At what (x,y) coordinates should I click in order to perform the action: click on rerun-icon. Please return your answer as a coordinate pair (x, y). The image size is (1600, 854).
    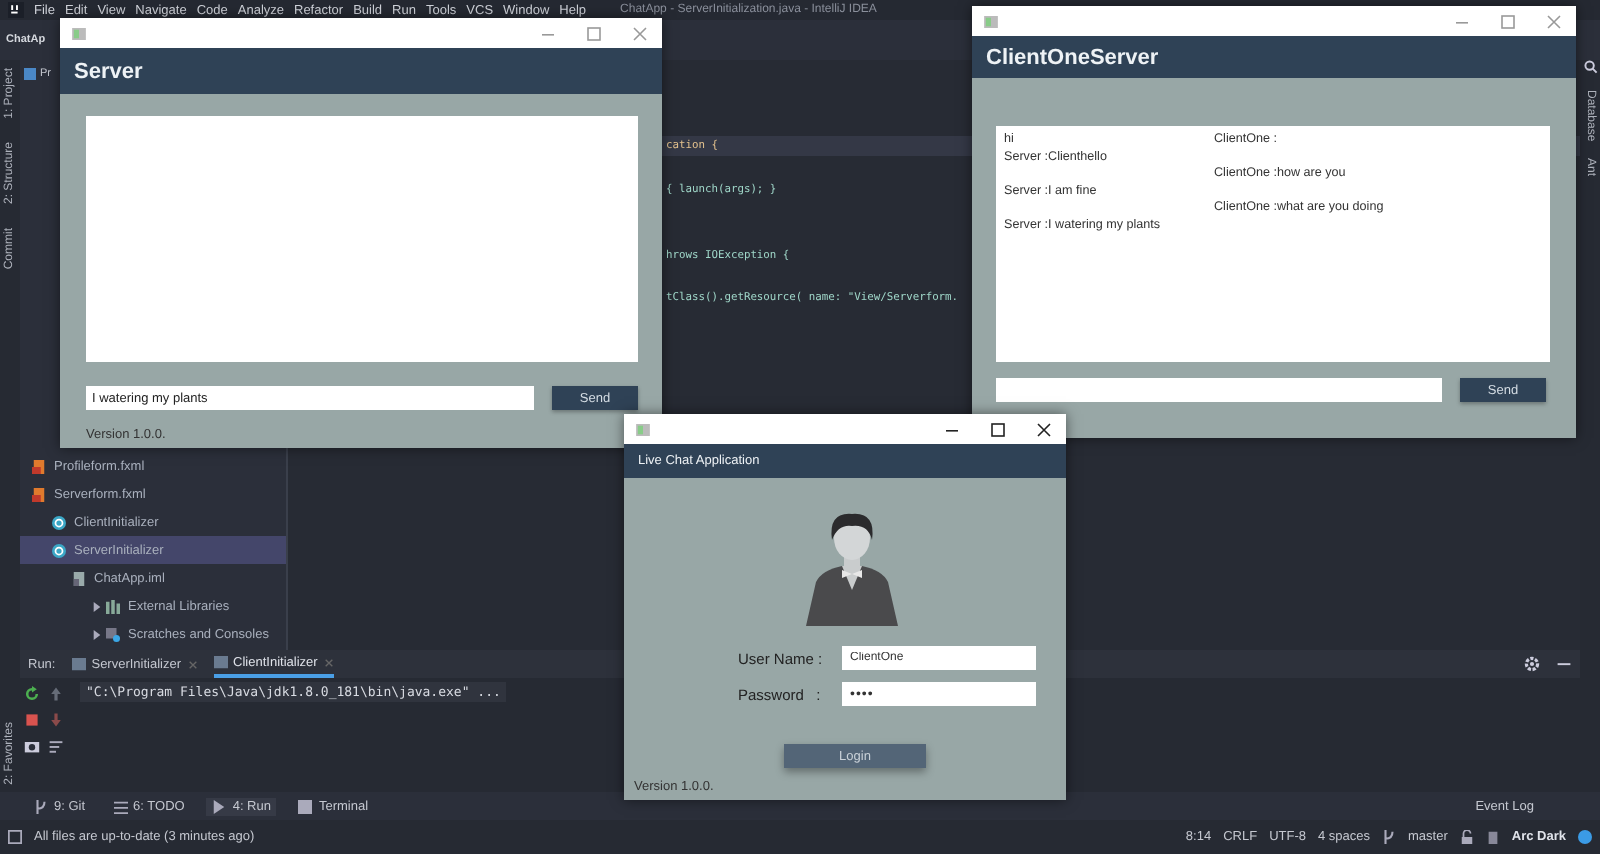
    Looking at the image, I should click on (32, 694).